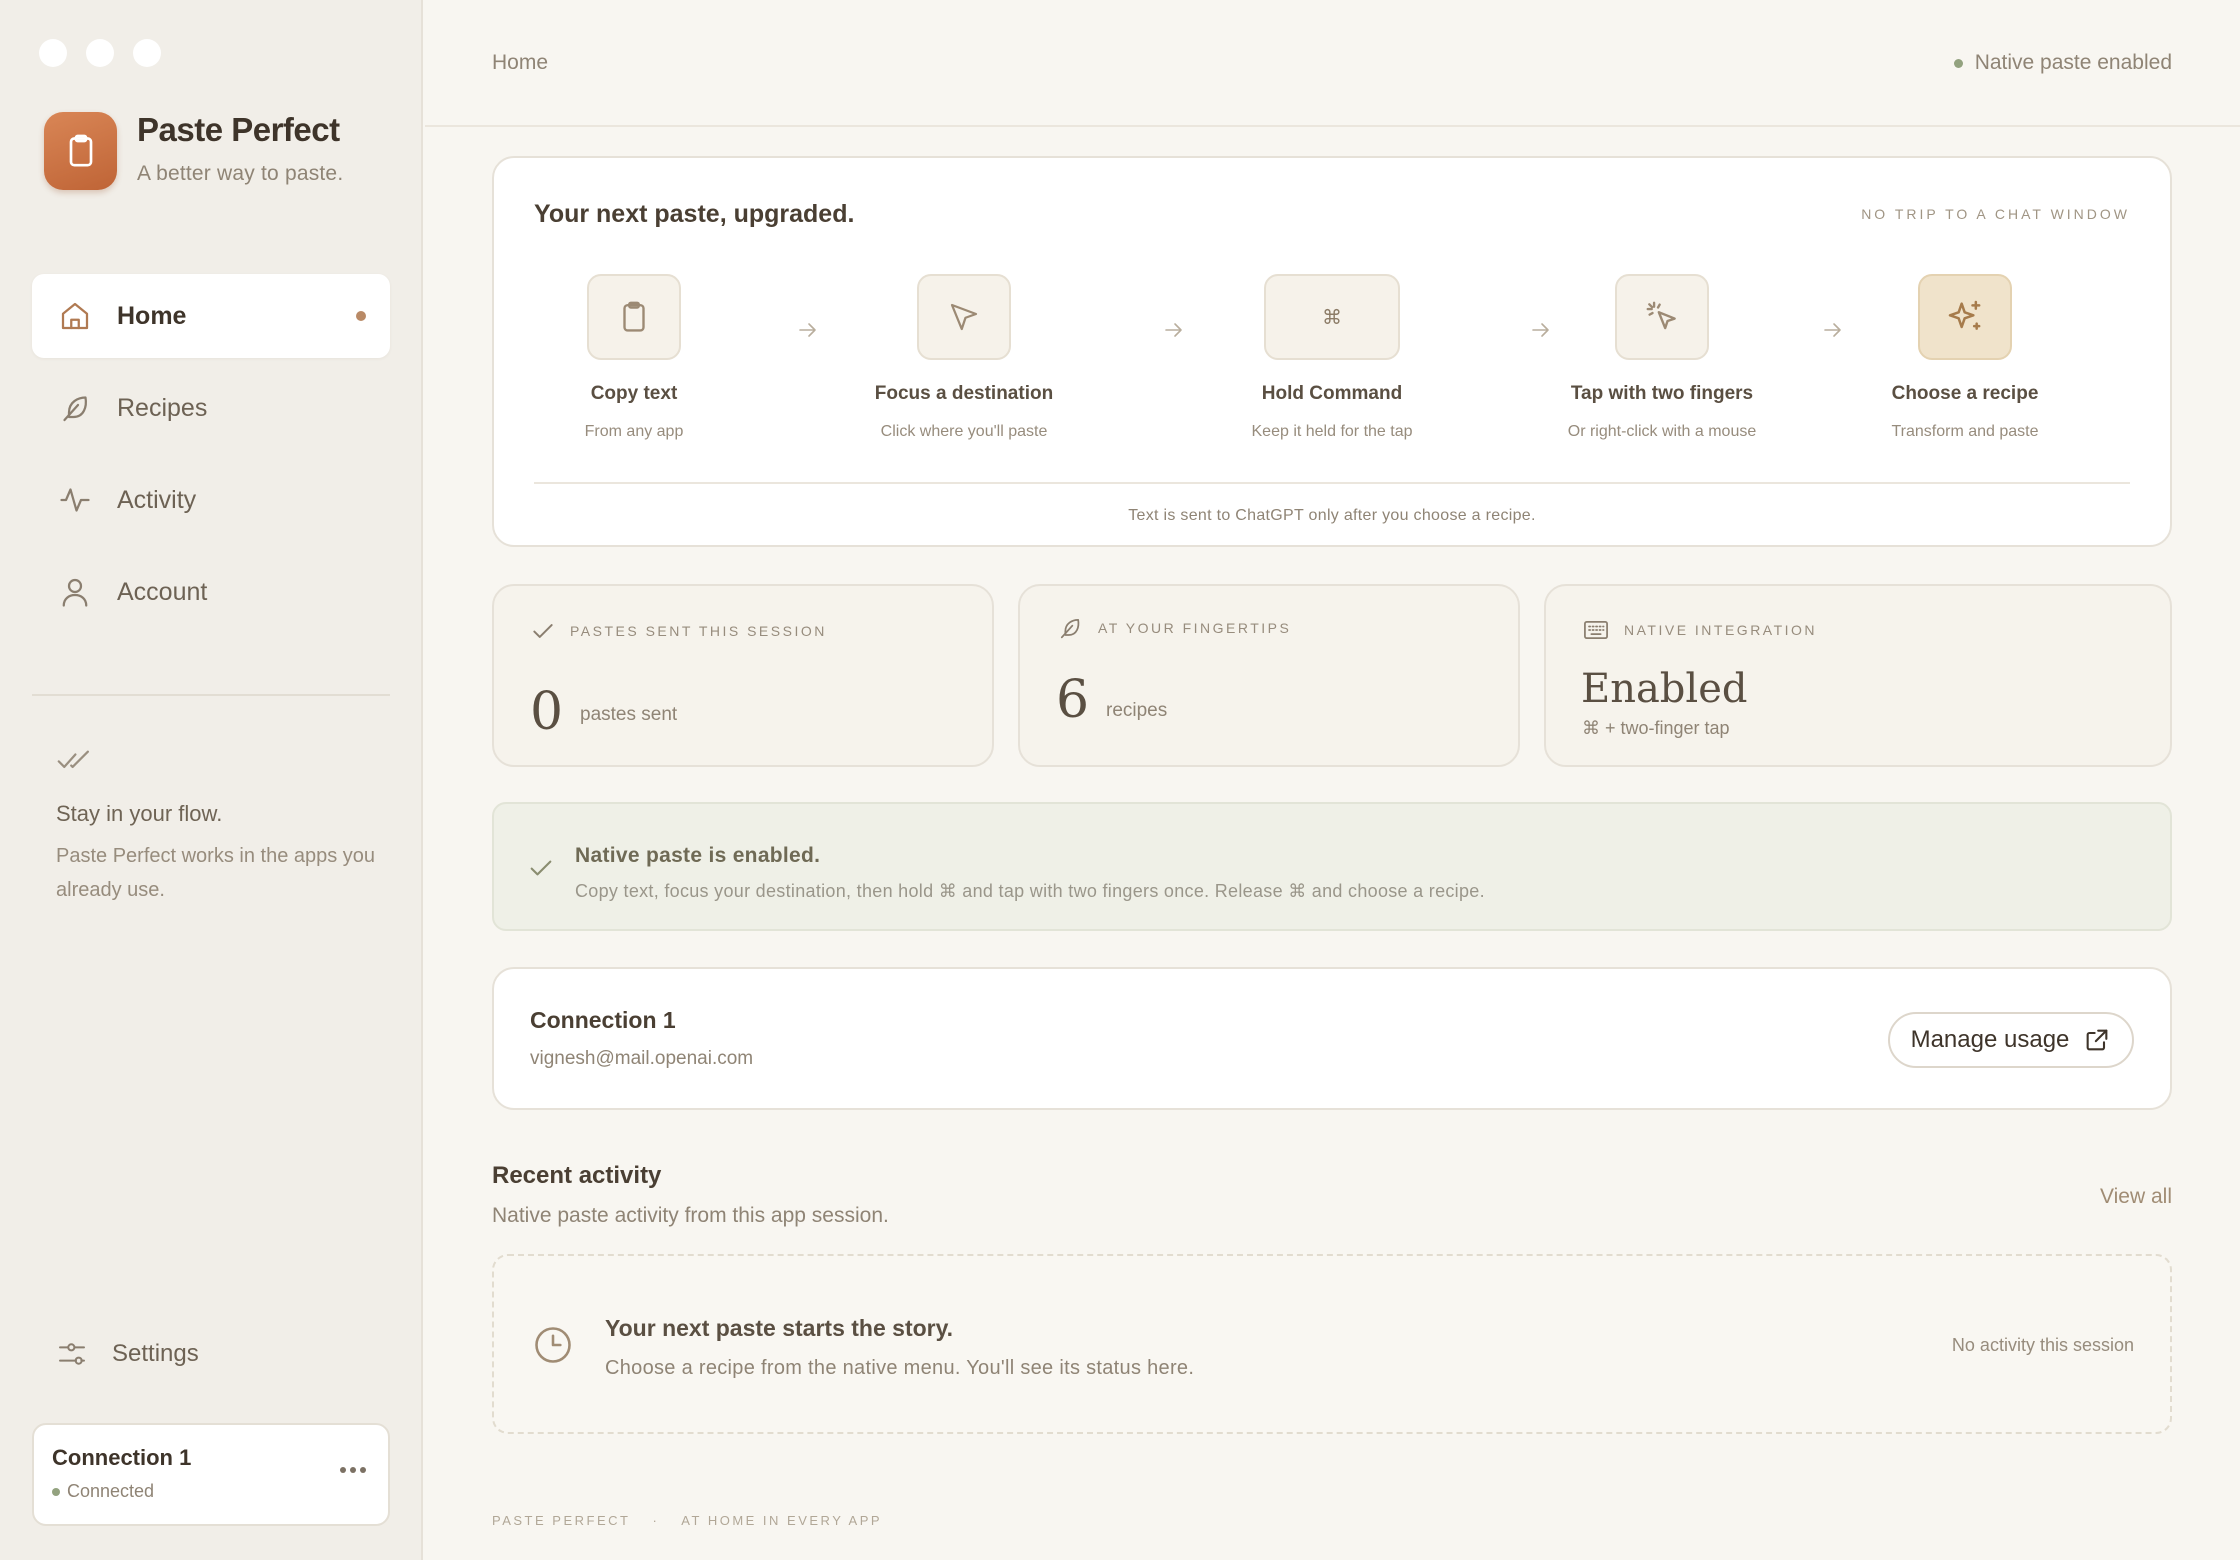  Describe the element at coordinates (211, 500) in the screenshot. I see `sidebar-item-activity: Activity` at that location.